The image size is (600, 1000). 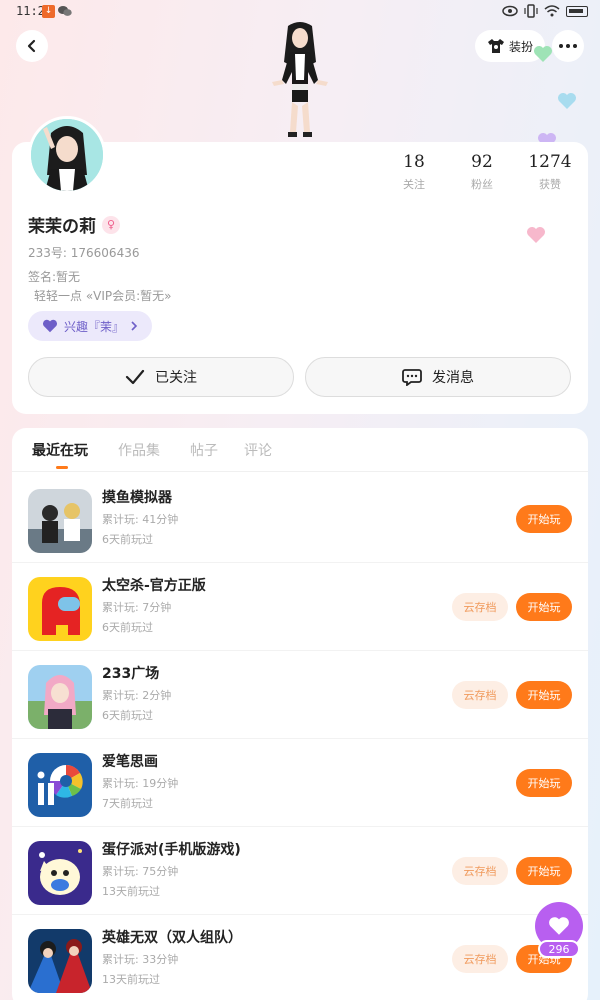 I want to click on game-playtime: 累计玩: 33分钟, so click(x=140, y=959).